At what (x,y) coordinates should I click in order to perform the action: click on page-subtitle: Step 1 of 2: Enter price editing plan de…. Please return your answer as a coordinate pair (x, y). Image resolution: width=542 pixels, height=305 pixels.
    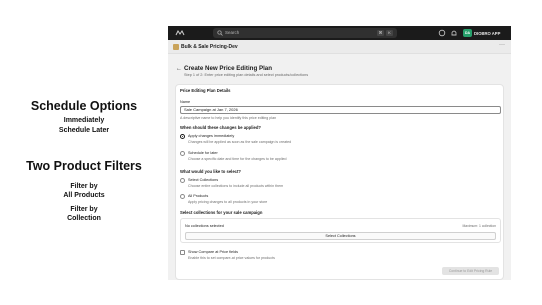
    Looking at the image, I should click on (246, 75).